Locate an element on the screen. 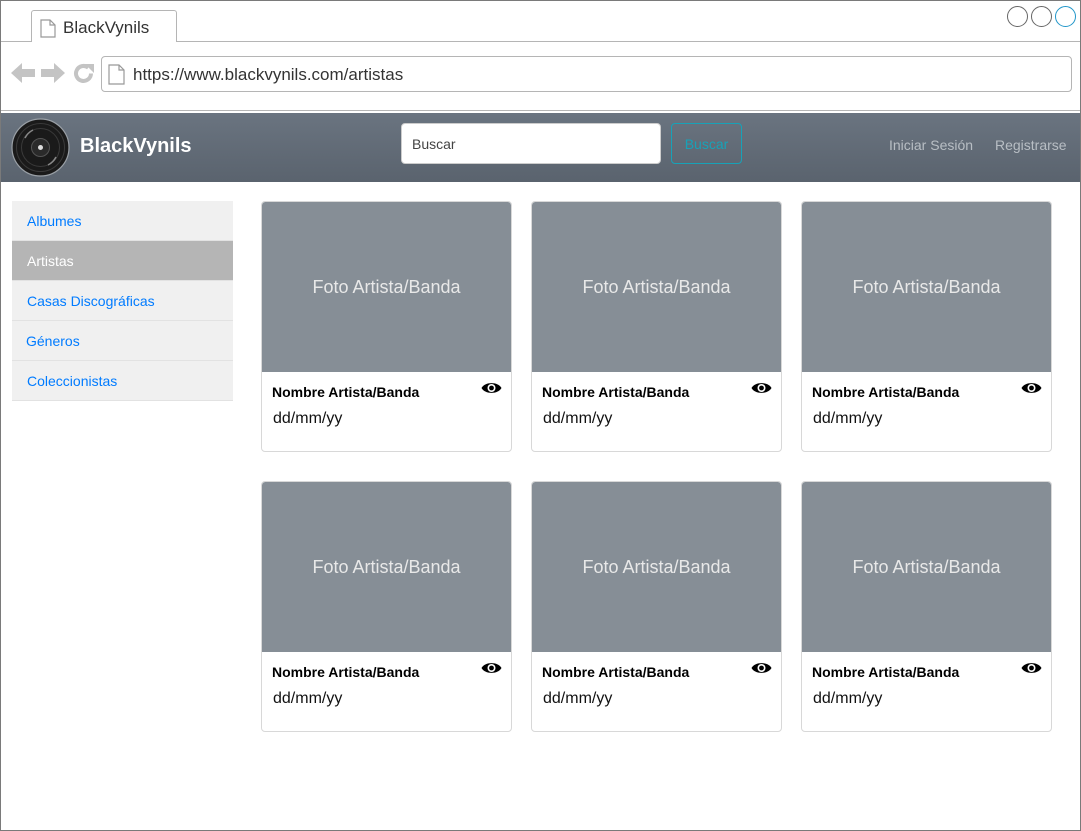 The width and height of the screenshot is (1081, 831). browser-tab: BlackVynils is located at coordinates (104, 26).